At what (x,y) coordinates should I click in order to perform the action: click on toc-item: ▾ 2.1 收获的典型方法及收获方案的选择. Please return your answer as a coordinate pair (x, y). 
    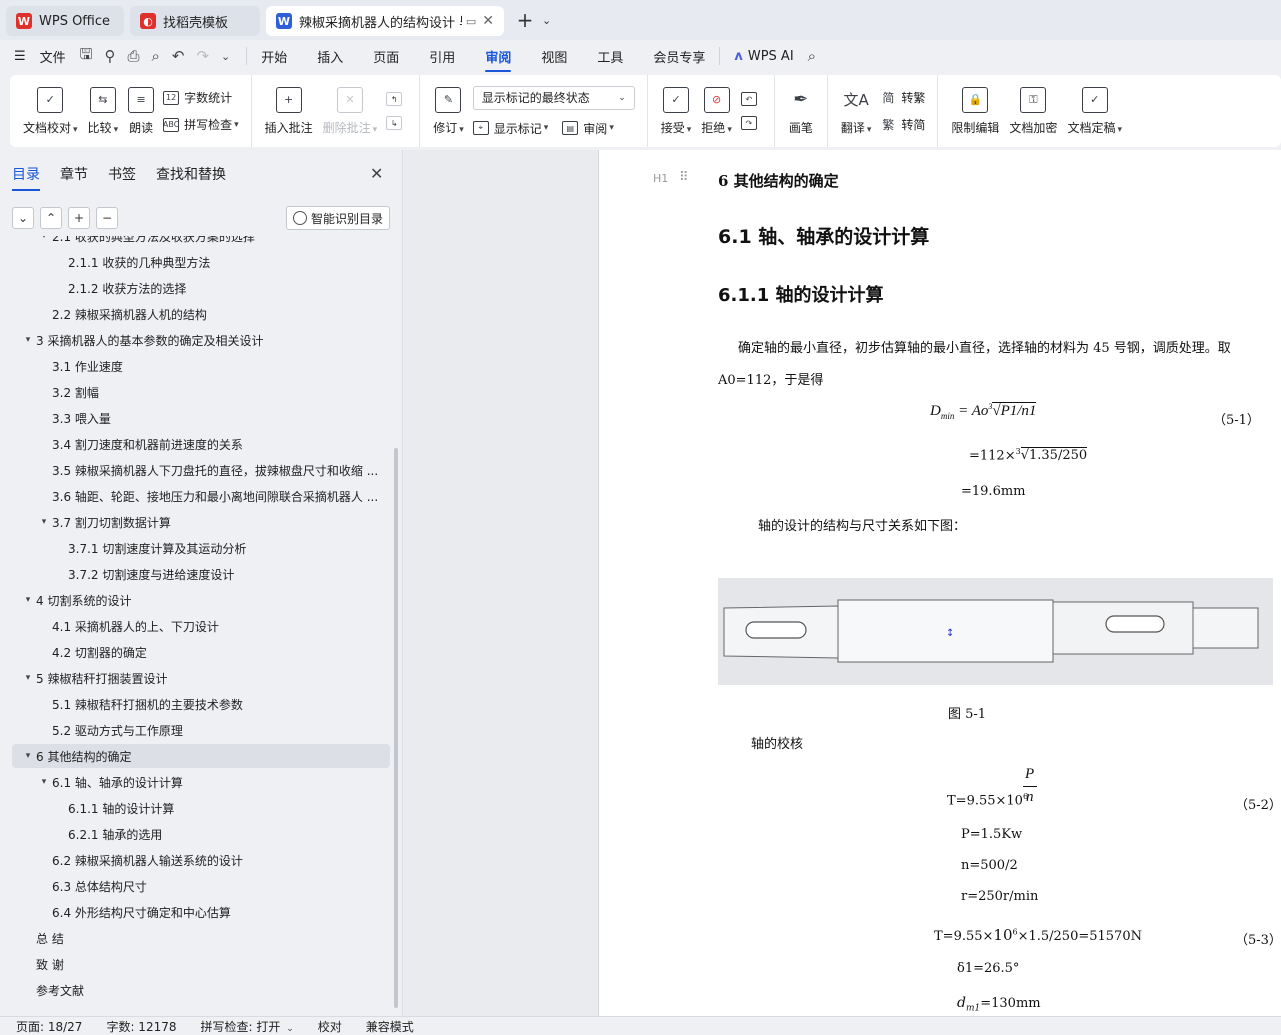
    Looking at the image, I should click on (193, 242).